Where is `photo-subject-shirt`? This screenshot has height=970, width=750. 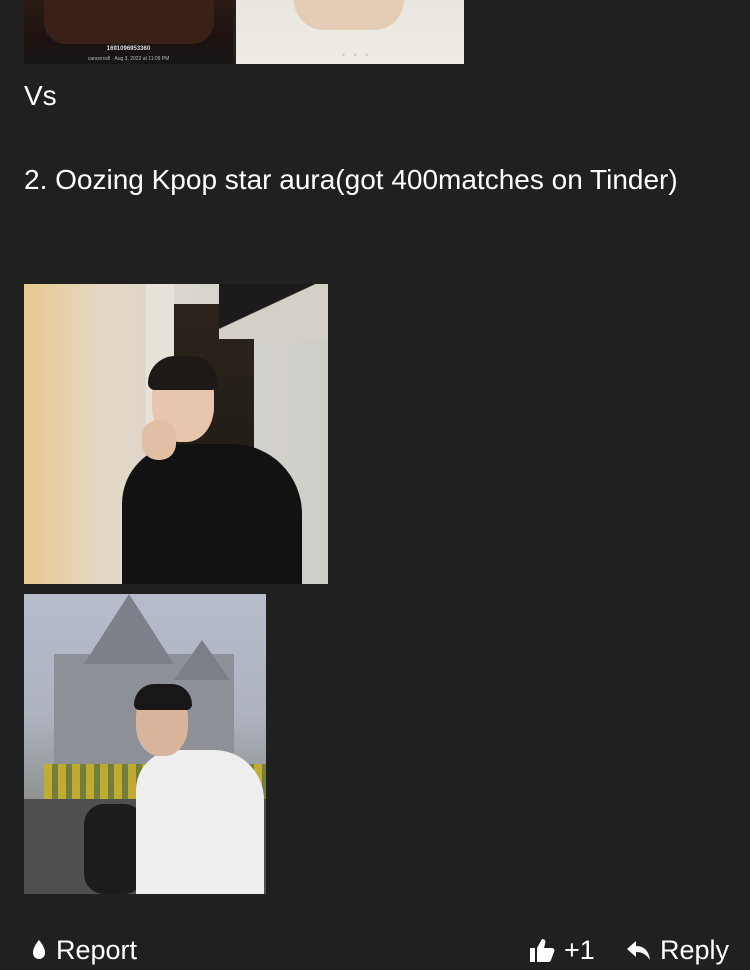 photo-subject-shirt is located at coordinates (200, 822).